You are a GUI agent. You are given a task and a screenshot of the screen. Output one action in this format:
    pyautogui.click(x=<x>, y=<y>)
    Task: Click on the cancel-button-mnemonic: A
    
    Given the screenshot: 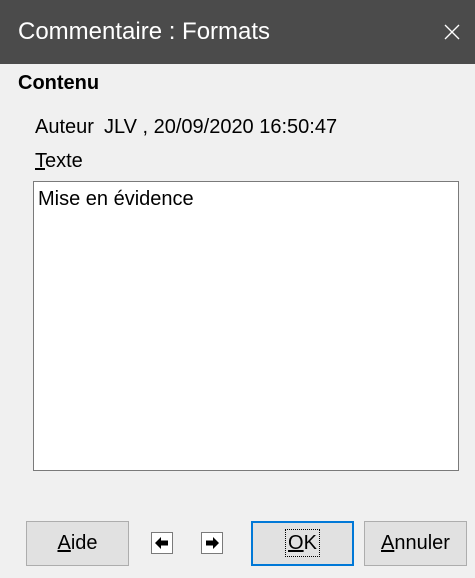 What is the action you would take?
    pyautogui.click(x=388, y=543)
    